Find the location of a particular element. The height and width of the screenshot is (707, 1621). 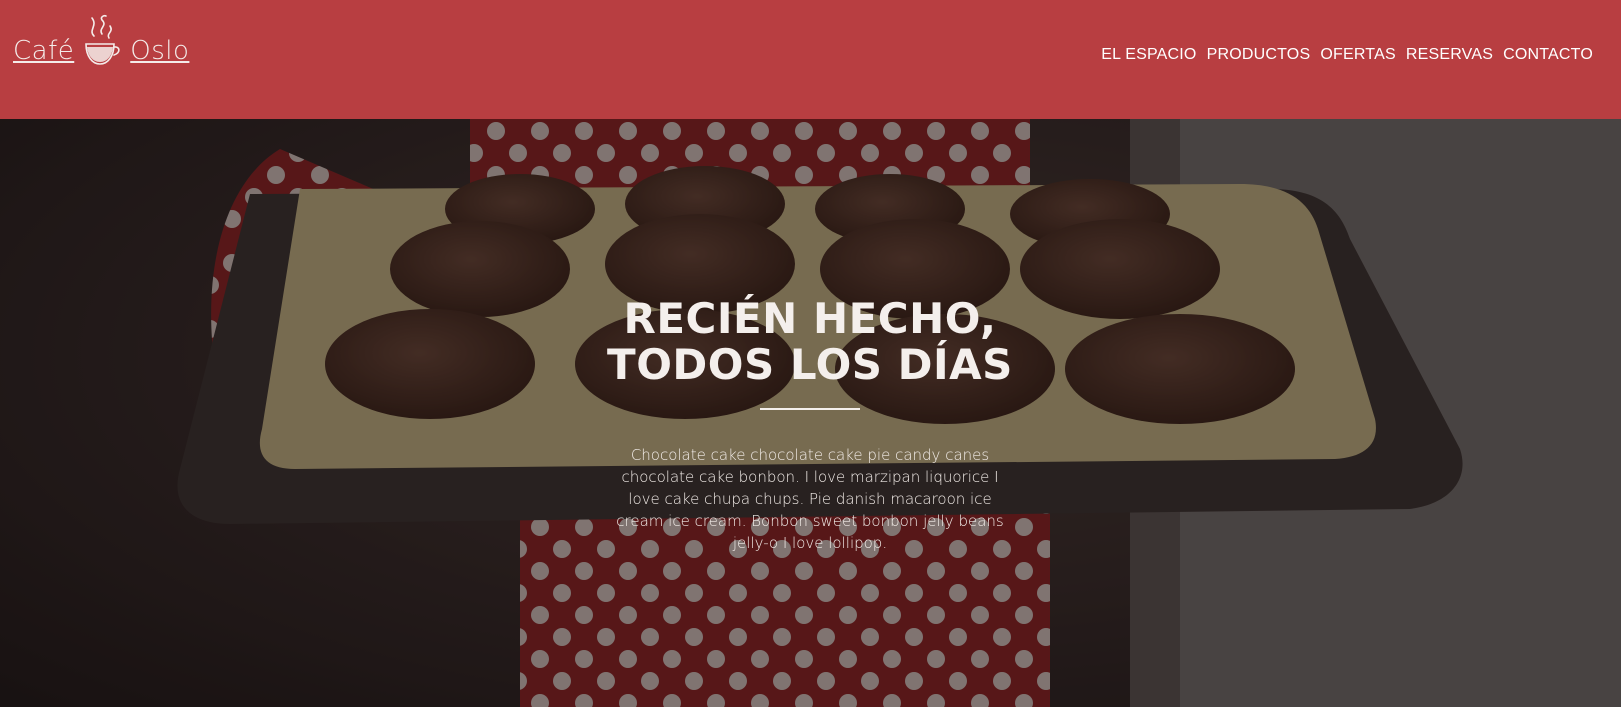

site-logo: Café Oslo is located at coordinates (101, 42).